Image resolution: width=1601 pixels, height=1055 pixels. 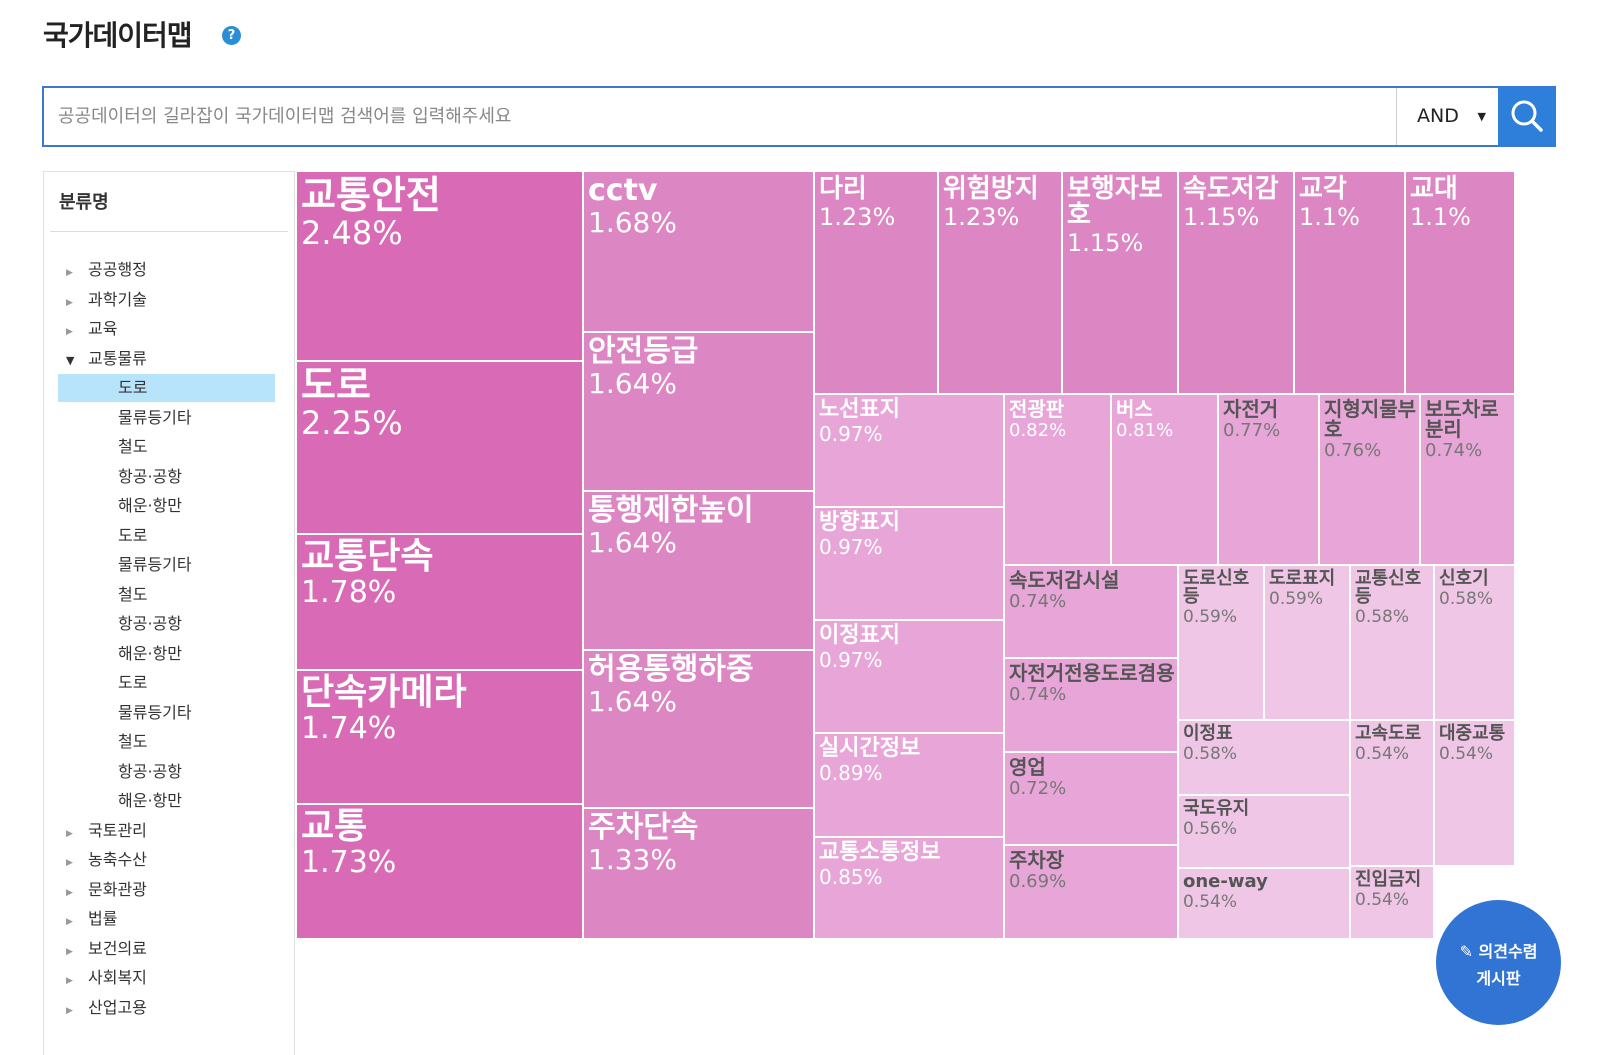 What do you see at coordinates (876, 282) in the screenshot?
I see `treemap-tile: 다리 1.23%` at bounding box center [876, 282].